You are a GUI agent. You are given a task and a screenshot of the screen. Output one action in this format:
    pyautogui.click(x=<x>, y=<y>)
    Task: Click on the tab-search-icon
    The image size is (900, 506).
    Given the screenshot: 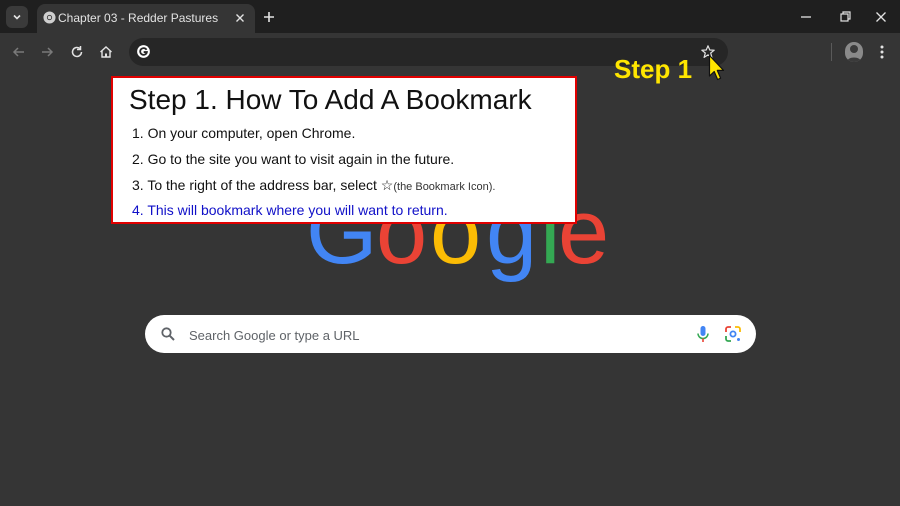 What is the action you would take?
    pyautogui.click(x=17, y=17)
    